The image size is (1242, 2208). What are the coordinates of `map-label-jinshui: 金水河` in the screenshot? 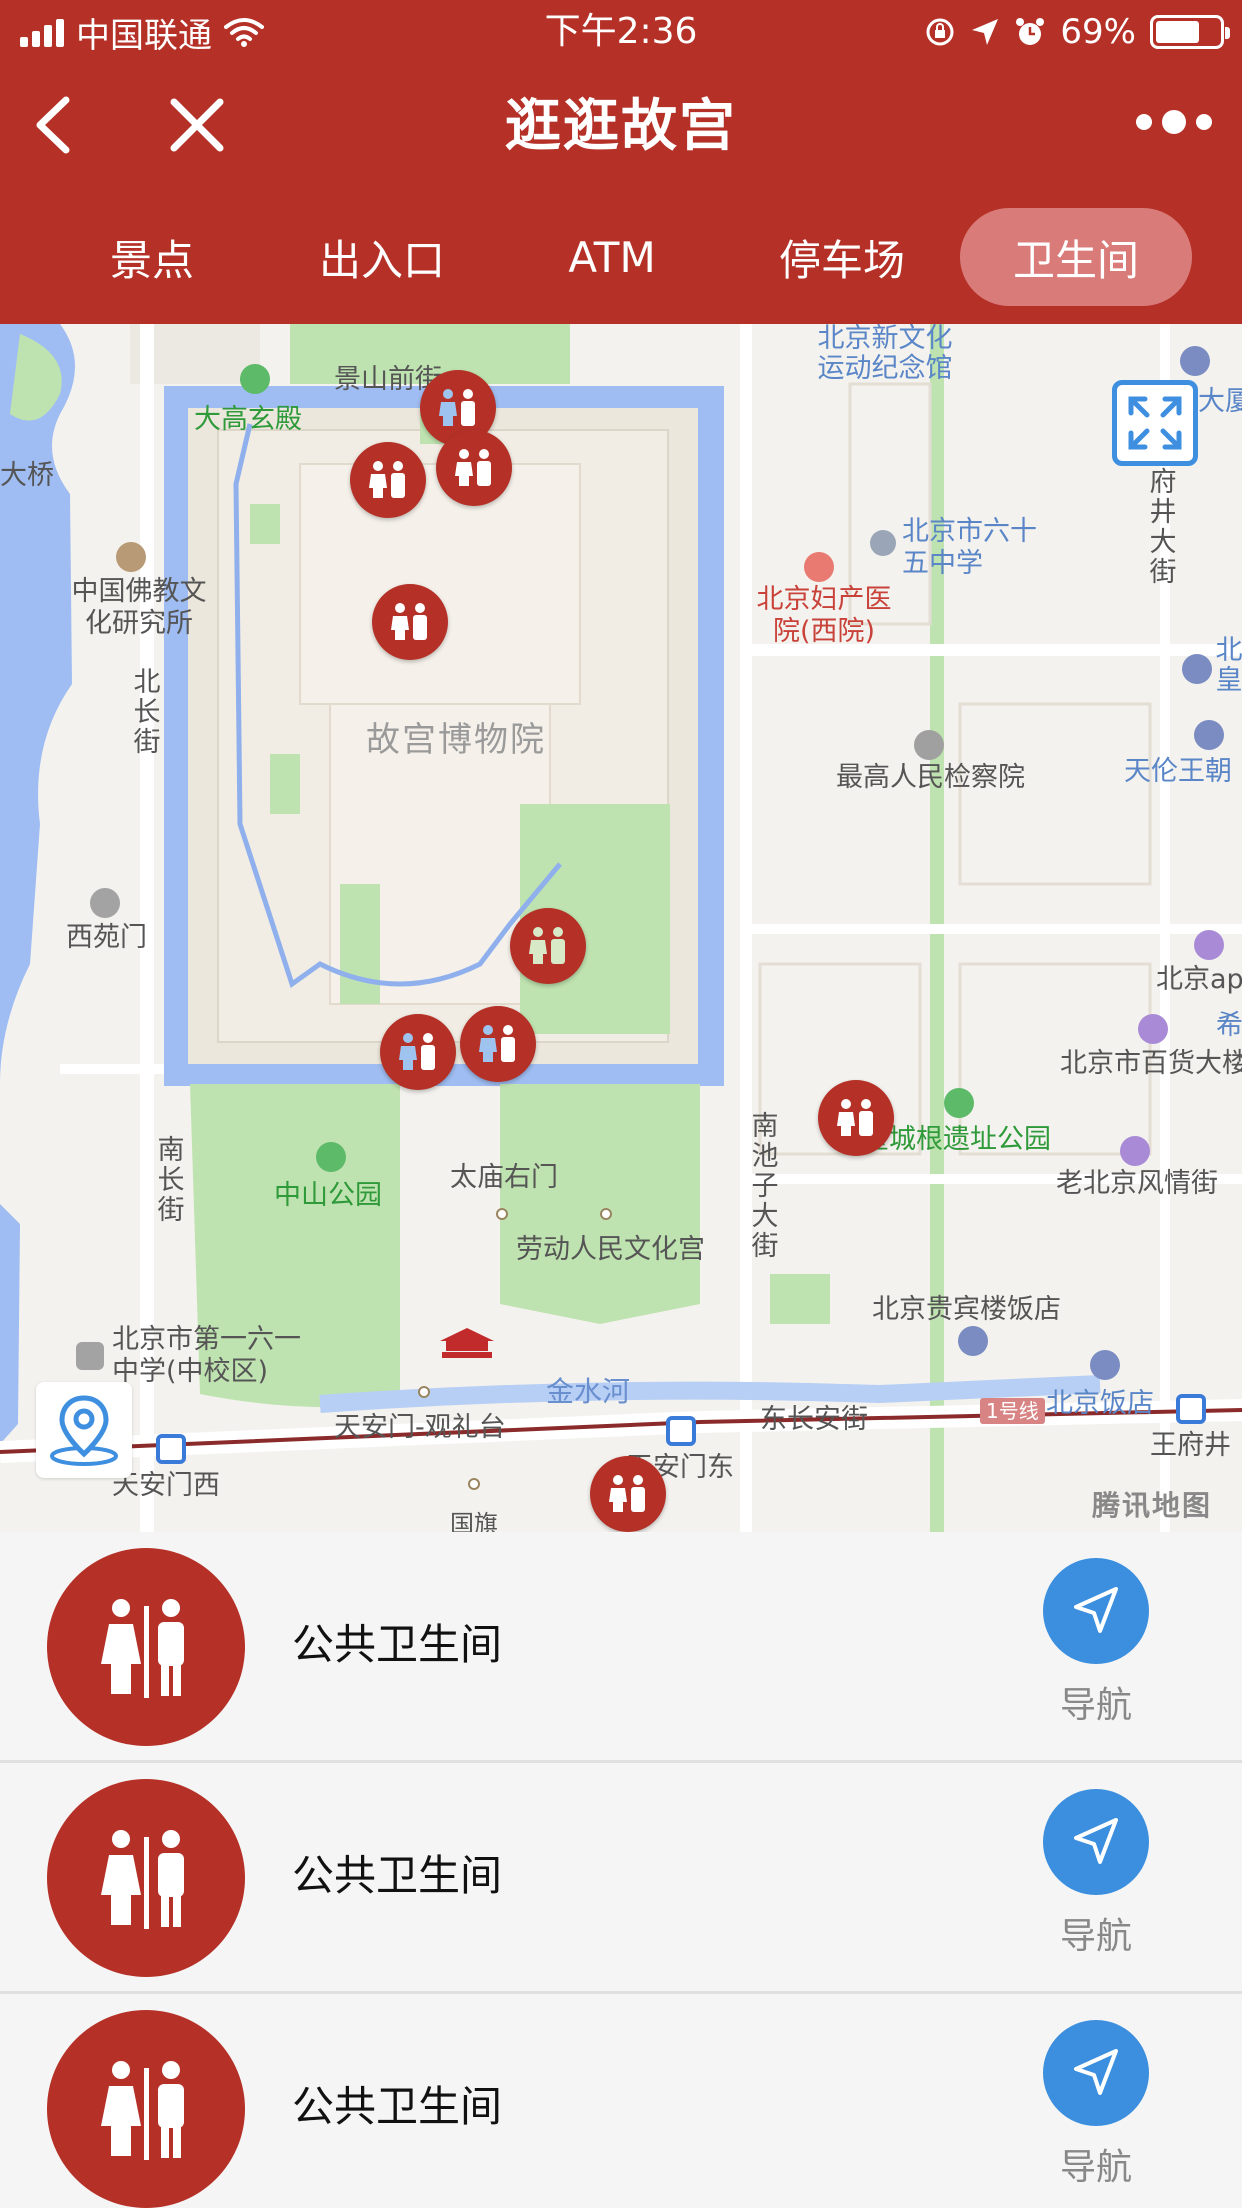 It's located at (588, 1391).